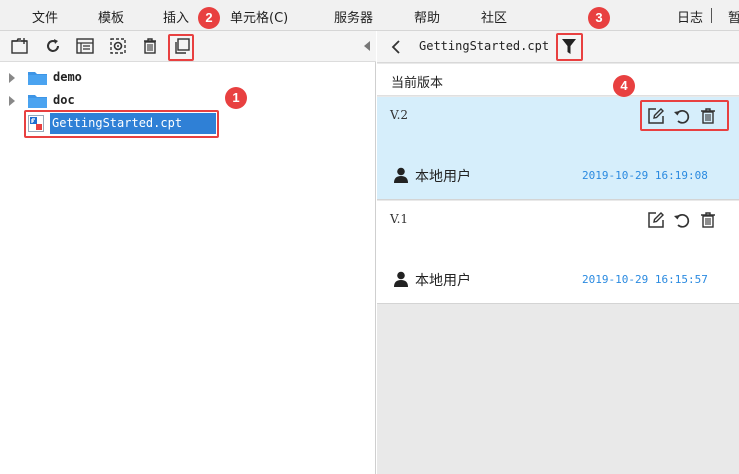  What do you see at coordinates (188, 101) in the screenshot?
I see `tree-folder-row: doc` at bounding box center [188, 101].